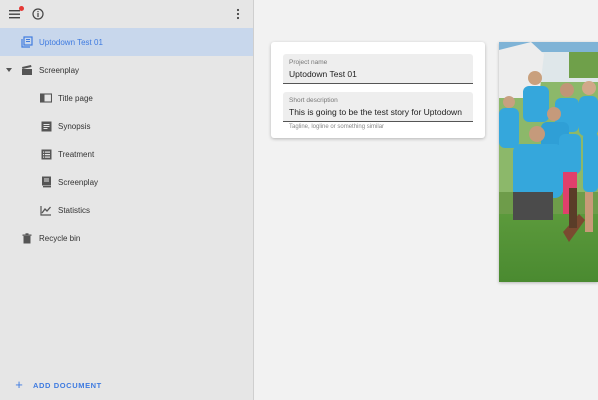  Describe the element at coordinates (378, 69) in the screenshot. I see `project-name-field: Project name Uptodown Test 01` at that location.